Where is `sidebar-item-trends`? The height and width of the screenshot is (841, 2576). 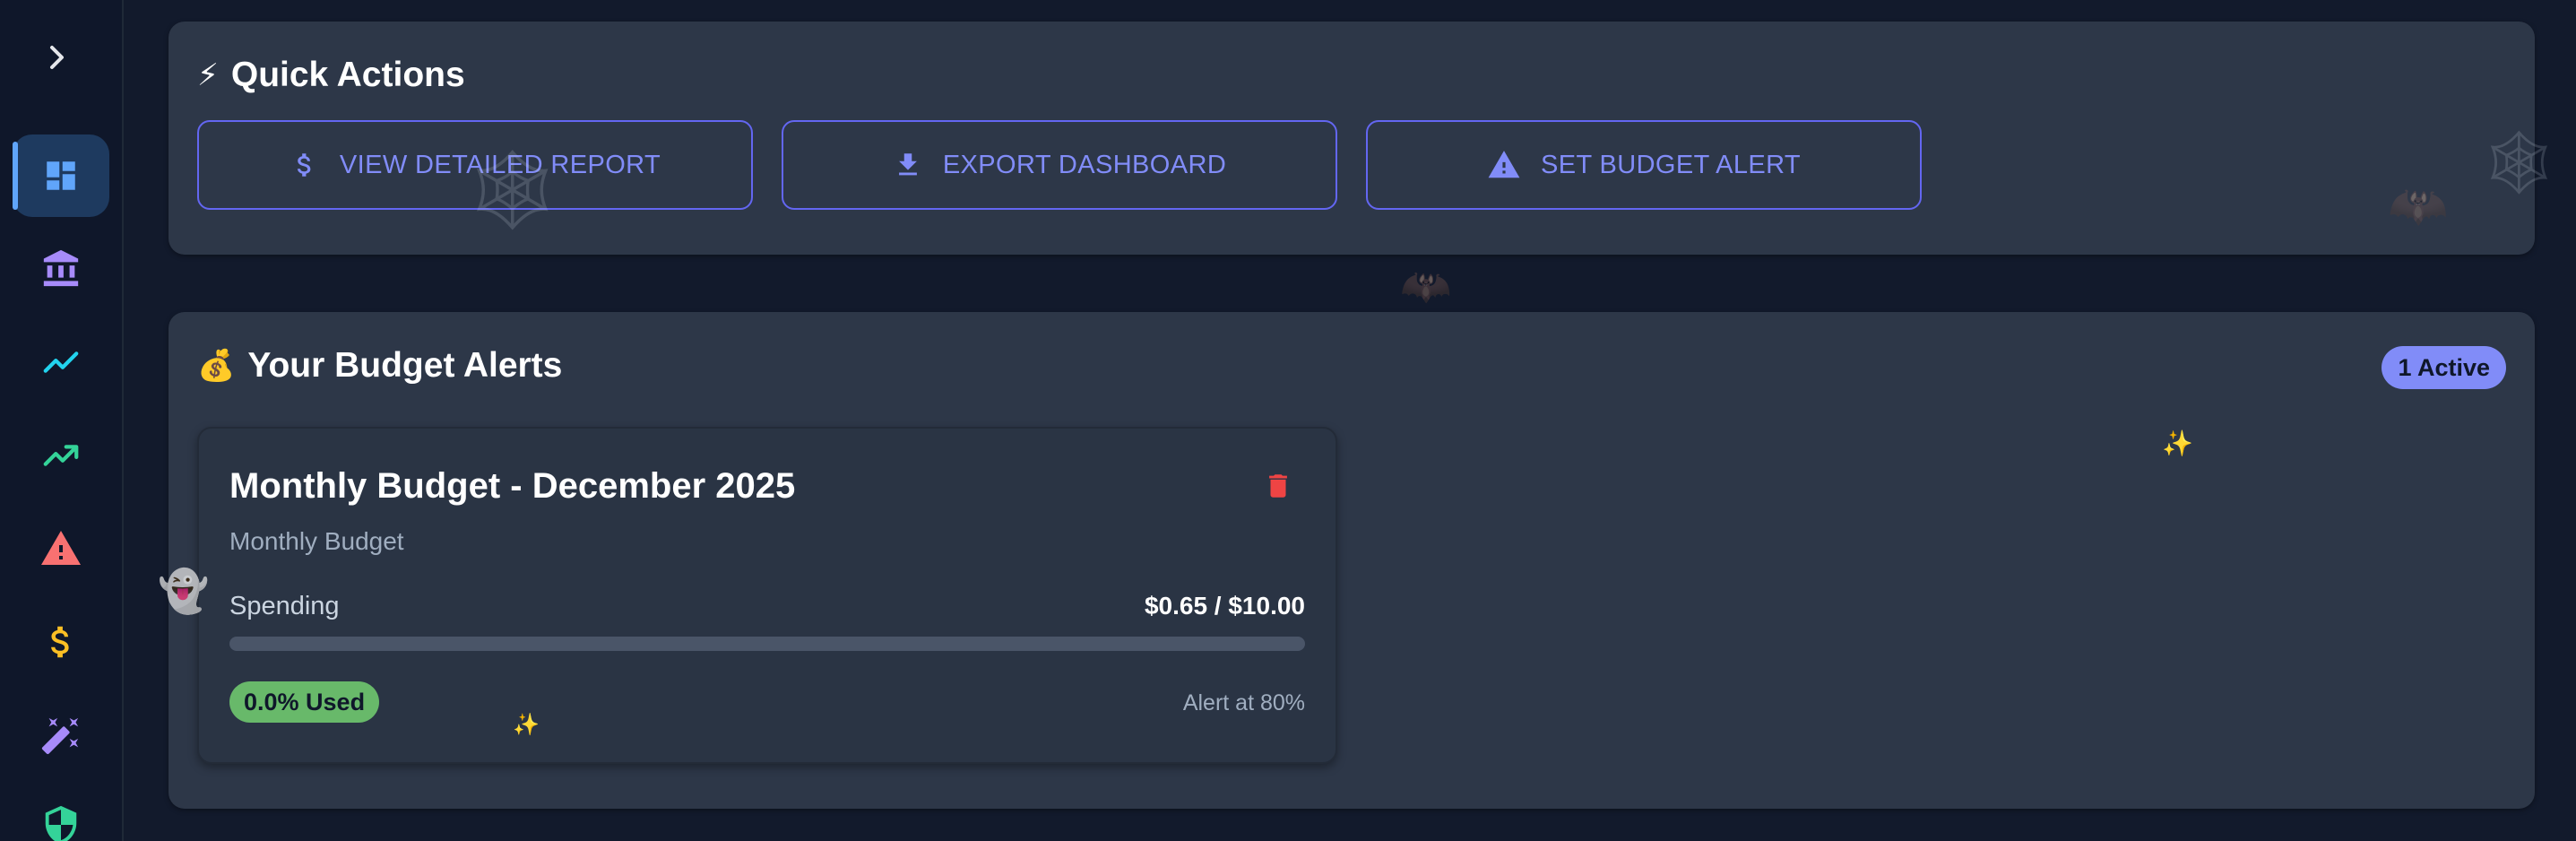 sidebar-item-trends is located at coordinates (61, 455).